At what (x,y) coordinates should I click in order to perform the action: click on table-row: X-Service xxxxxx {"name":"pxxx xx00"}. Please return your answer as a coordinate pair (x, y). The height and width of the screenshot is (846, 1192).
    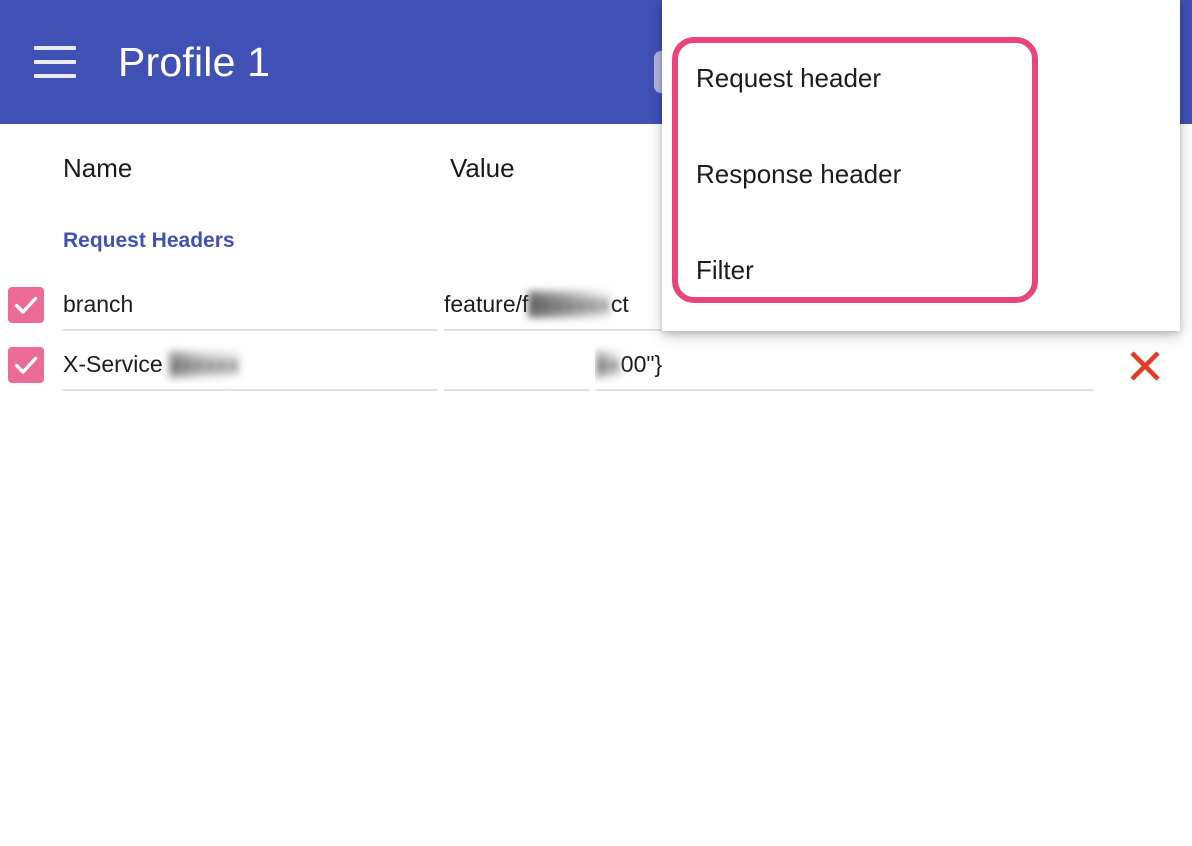
    Looking at the image, I should click on (596, 369).